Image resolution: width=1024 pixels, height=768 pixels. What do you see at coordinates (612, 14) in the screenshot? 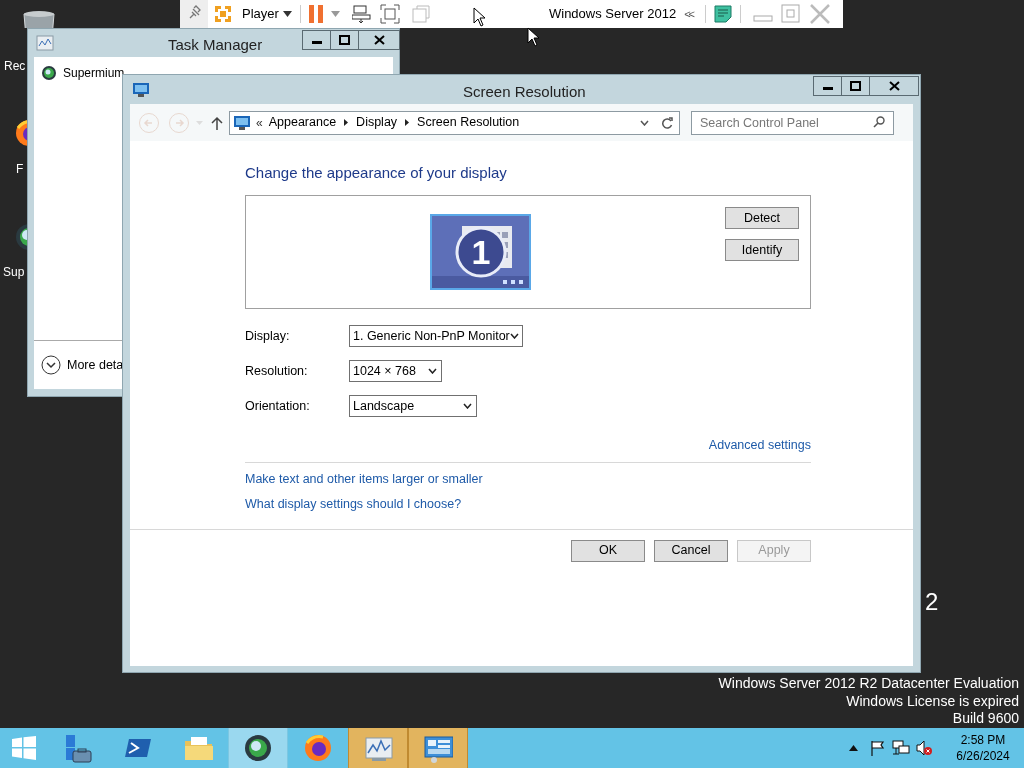
I see `vm-title: Windows Server 2012` at bounding box center [612, 14].